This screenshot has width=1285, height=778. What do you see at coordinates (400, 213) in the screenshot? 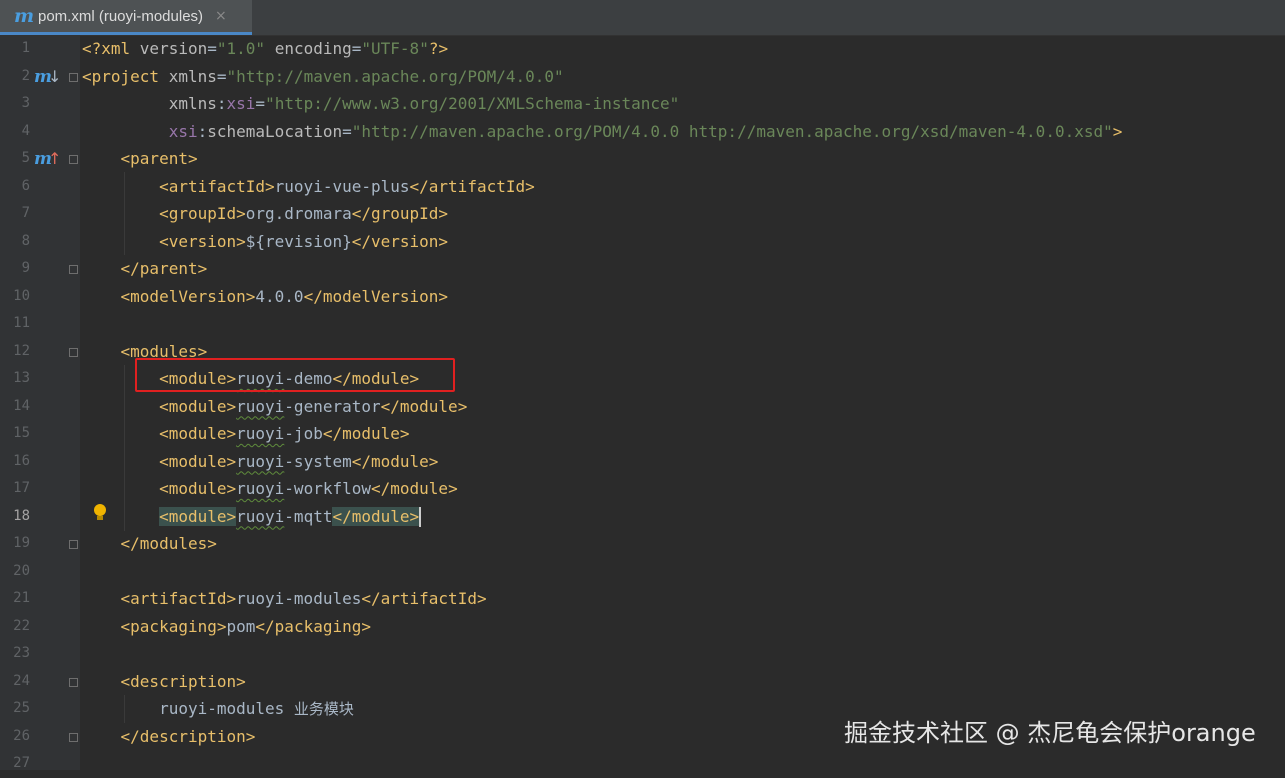
I see `code-token: </groupId>` at bounding box center [400, 213].